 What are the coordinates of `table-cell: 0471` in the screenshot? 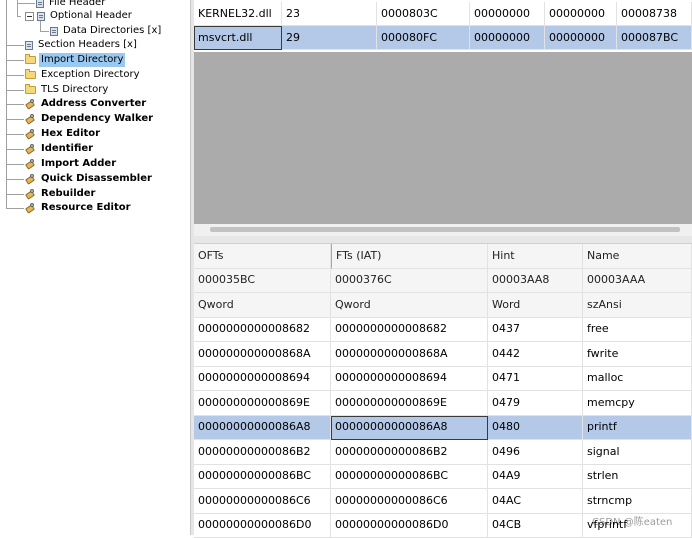 It's located at (535, 379).